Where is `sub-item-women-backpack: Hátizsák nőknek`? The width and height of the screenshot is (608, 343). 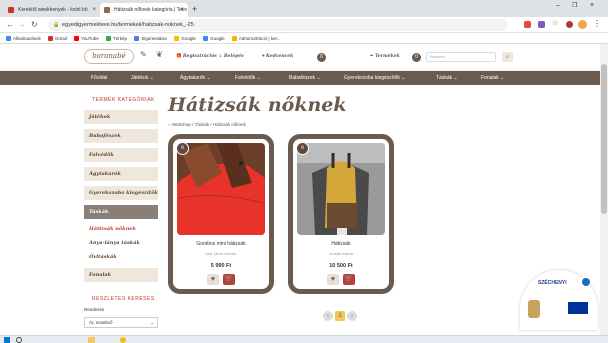 sub-item-women-backpack: Hátizsák nőknek is located at coordinates (112, 229).